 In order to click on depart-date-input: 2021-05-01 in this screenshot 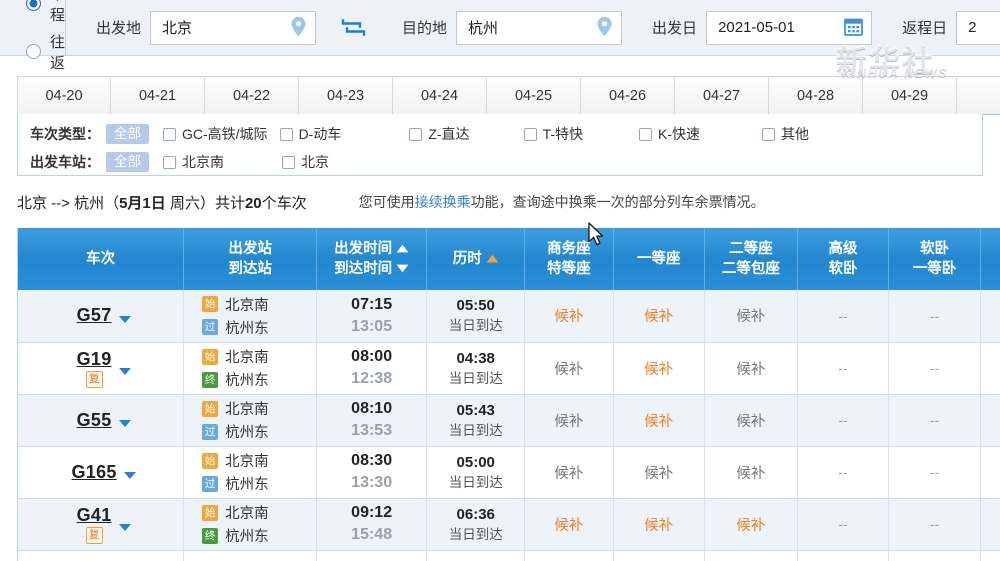, I will do `click(789, 27)`.